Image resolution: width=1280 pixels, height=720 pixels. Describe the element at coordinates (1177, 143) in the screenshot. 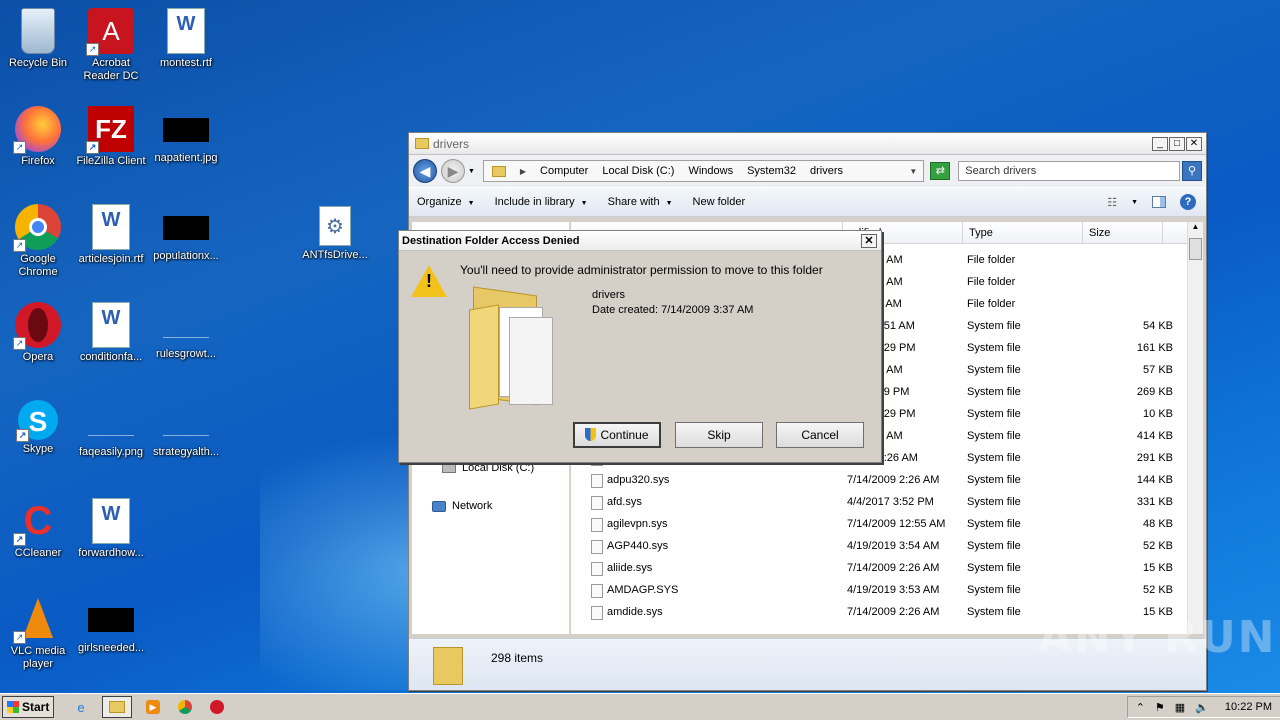

I see `maximize-button: □` at that location.